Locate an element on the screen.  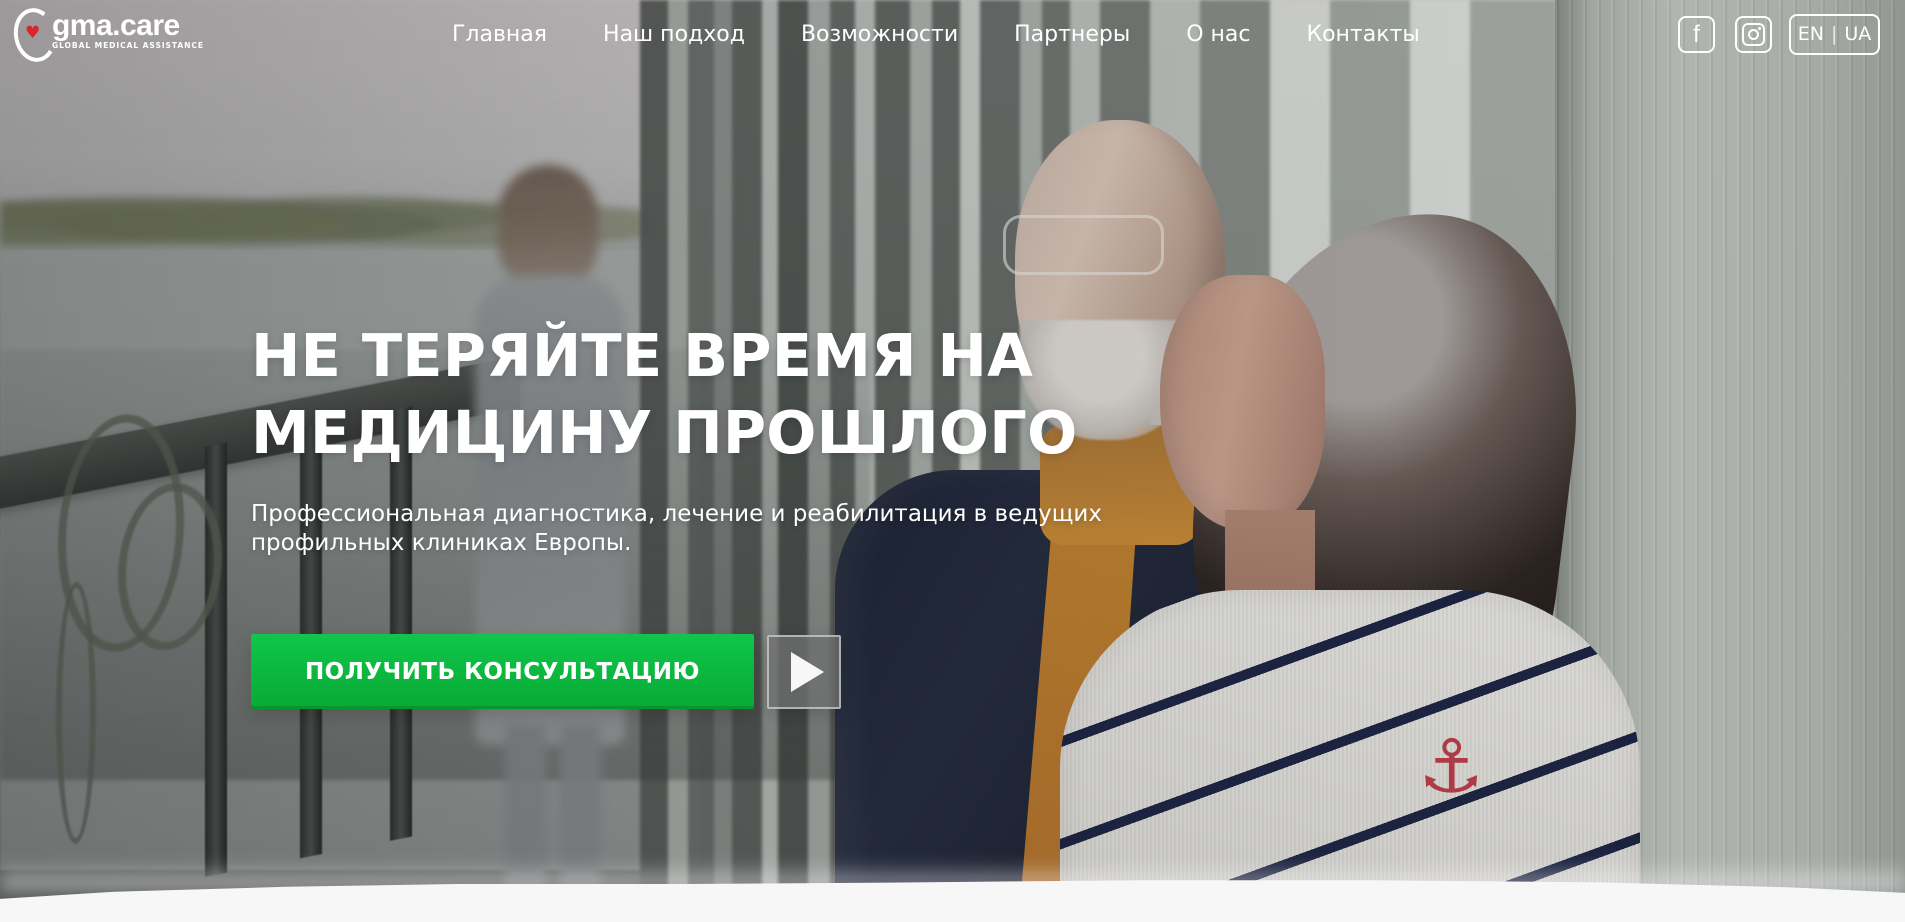
facebook-button: f is located at coordinates (1696, 34).